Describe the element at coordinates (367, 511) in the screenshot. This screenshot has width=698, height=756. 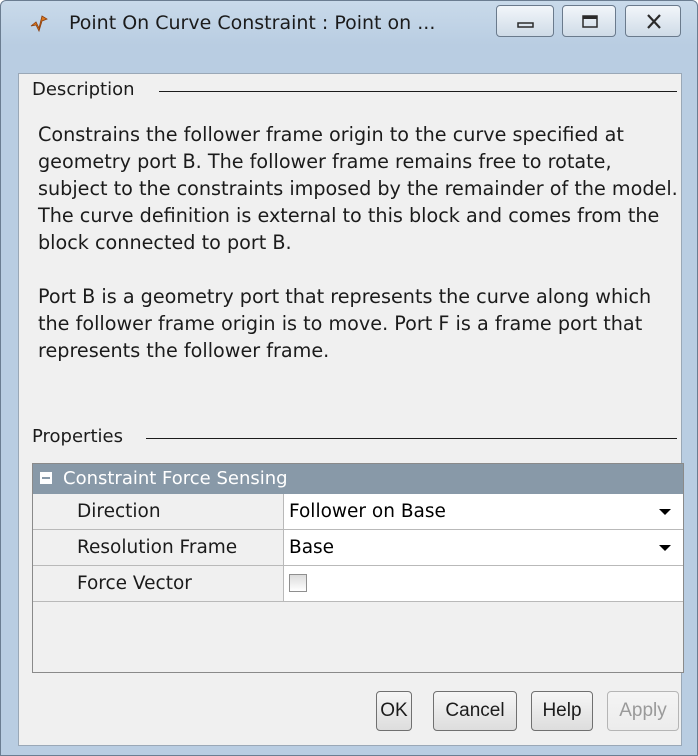
I see `direction-value: Follower on Base` at that location.